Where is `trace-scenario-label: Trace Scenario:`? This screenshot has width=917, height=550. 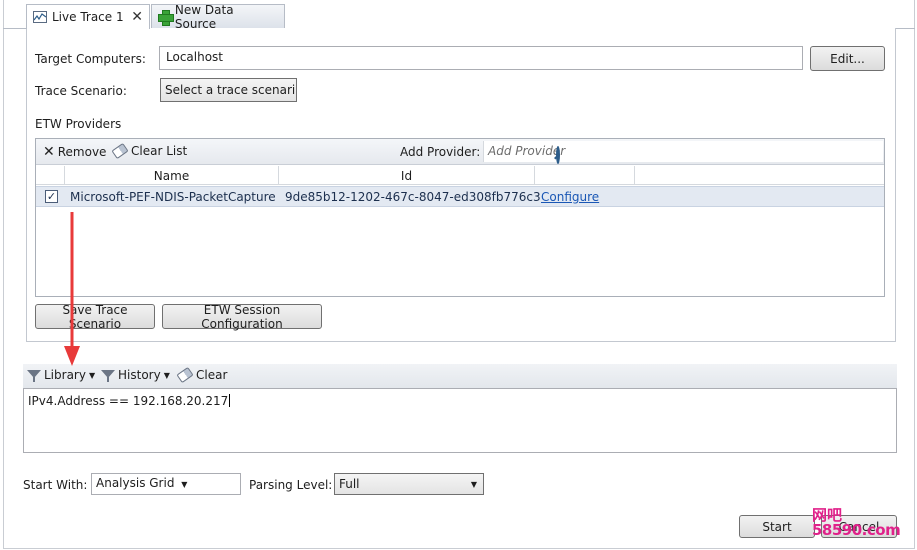 trace-scenario-label: Trace Scenario: is located at coordinates (81, 91).